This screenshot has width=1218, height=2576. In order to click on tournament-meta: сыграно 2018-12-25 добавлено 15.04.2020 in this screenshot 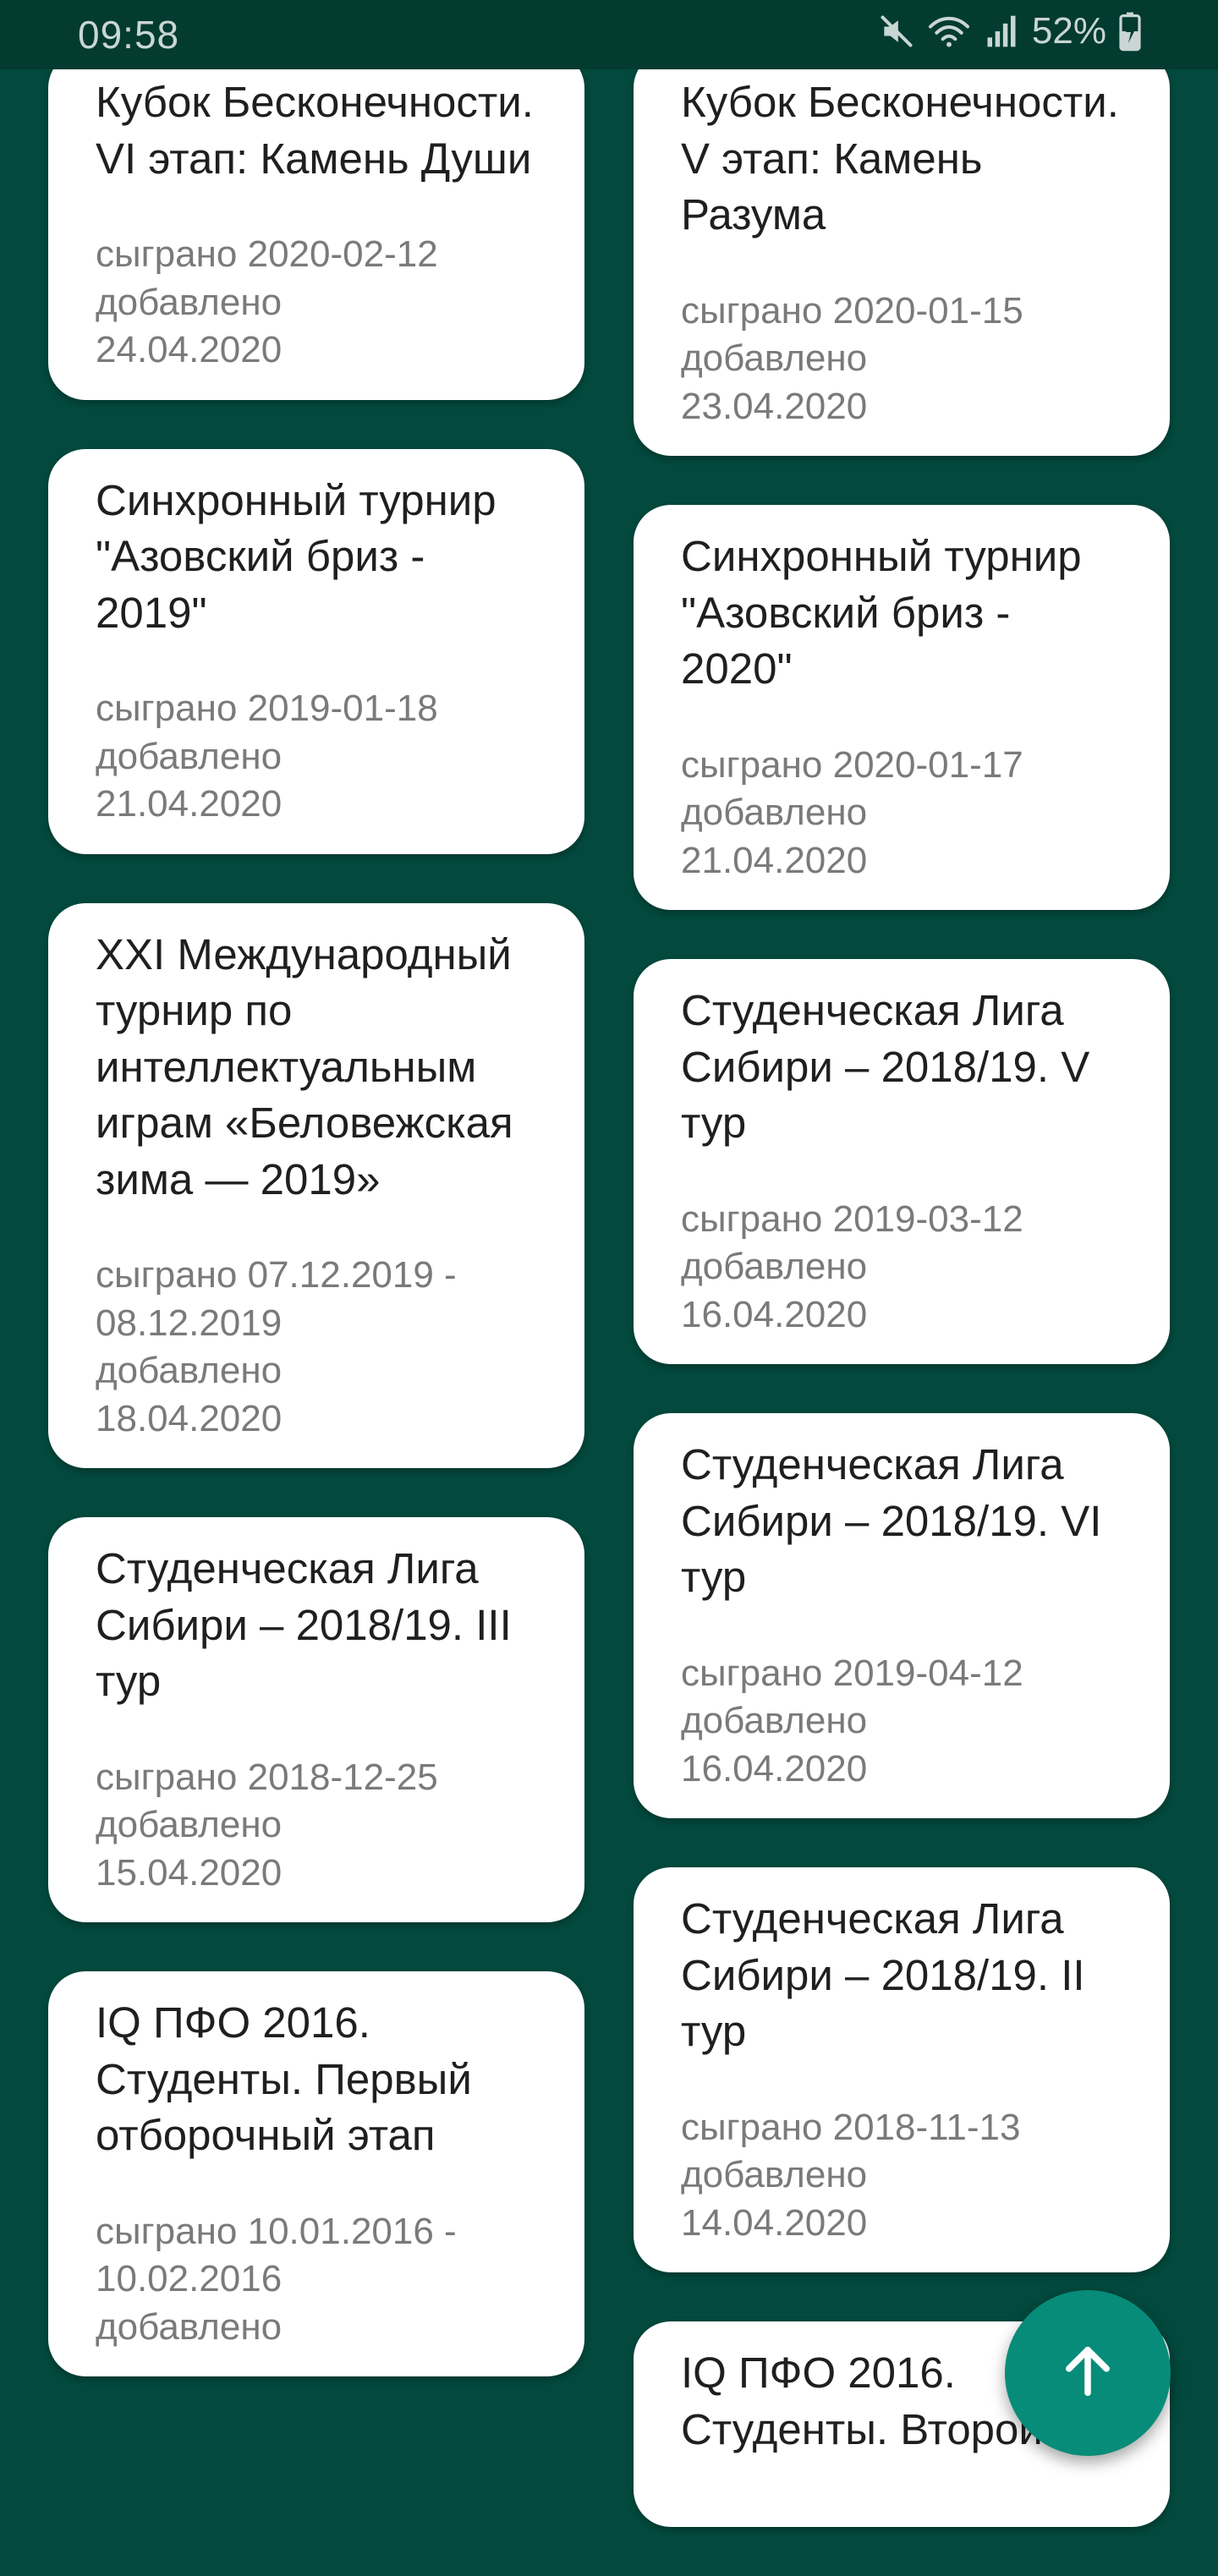, I will do `click(316, 1826)`.